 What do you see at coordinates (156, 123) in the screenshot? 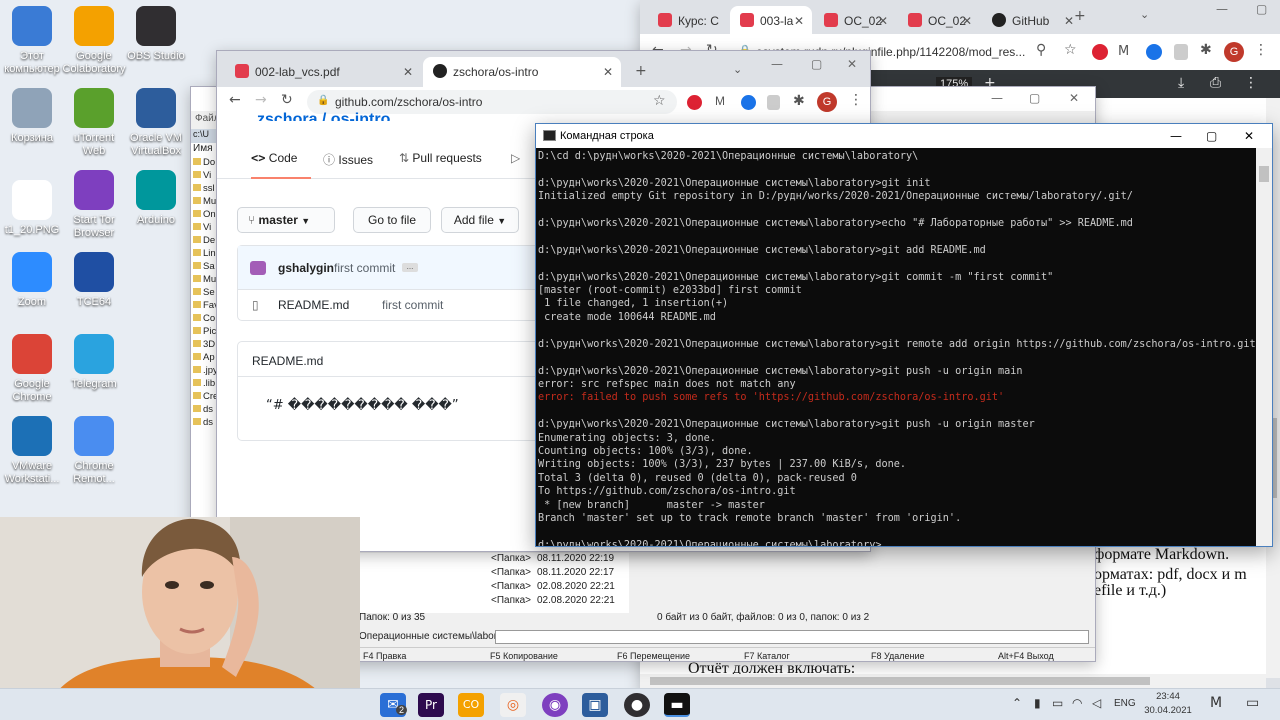
I see `desktop-icon: Oracle VM VirtualBox` at bounding box center [156, 123].